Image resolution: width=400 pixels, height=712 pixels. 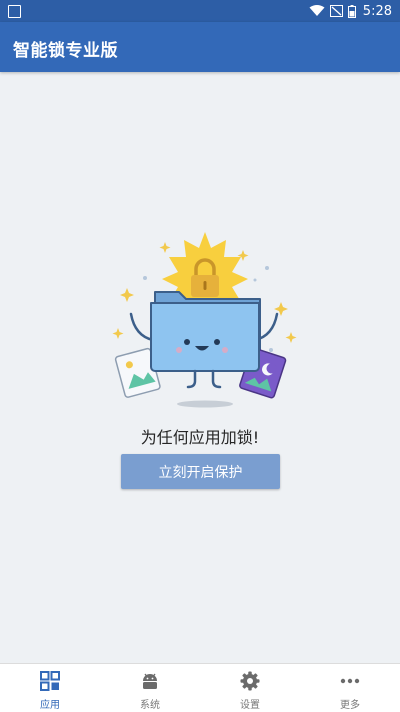 What do you see at coordinates (204, 320) in the screenshot?
I see `folder-lock-illustration` at bounding box center [204, 320].